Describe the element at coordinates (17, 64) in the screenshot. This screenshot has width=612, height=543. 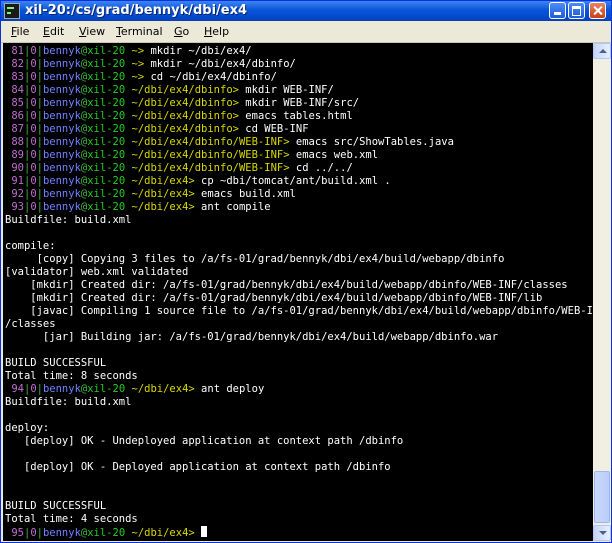
I see `history-number: 82` at that location.